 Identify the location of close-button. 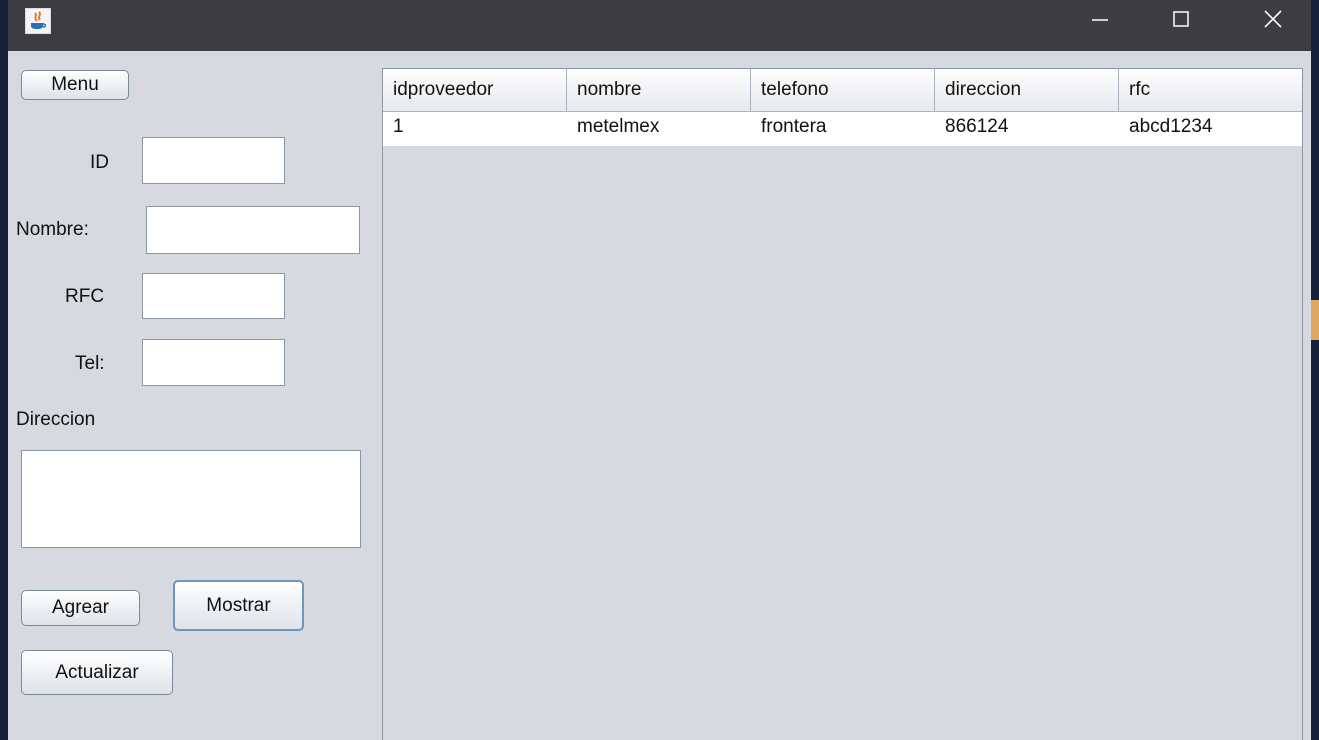
(1273, 21).